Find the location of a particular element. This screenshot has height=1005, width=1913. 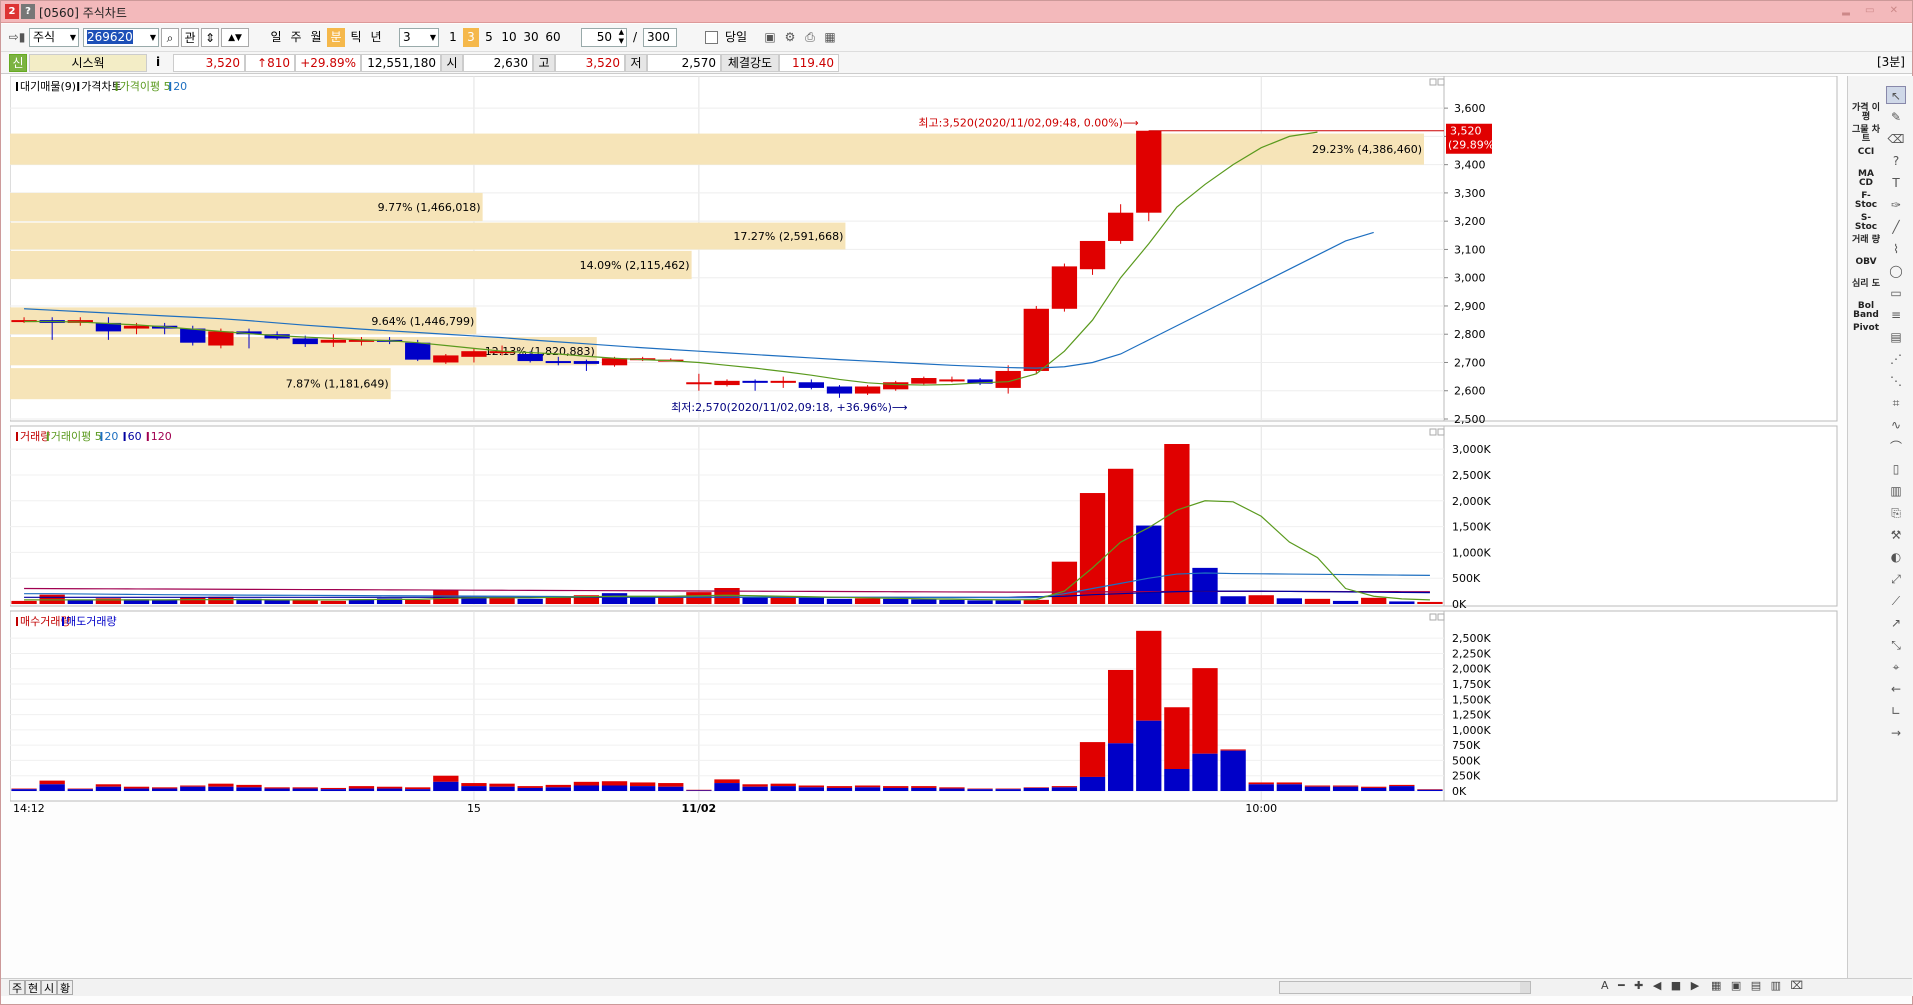

minute-1: 1 is located at coordinates (453, 37).